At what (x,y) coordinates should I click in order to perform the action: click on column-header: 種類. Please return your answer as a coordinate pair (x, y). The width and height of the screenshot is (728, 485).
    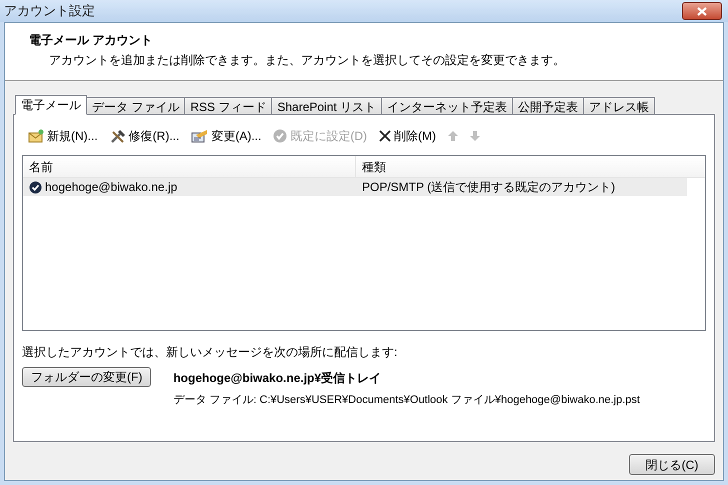
    Looking at the image, I should click on (530, 166).